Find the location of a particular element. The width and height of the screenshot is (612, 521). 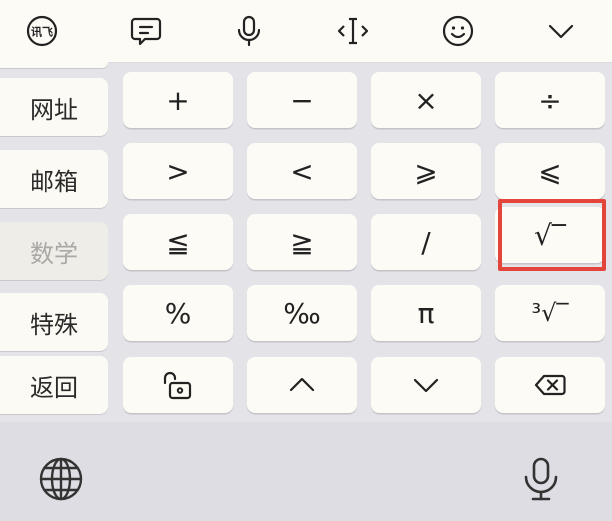

down-arrow-icon is located at coordinates (426, 385).